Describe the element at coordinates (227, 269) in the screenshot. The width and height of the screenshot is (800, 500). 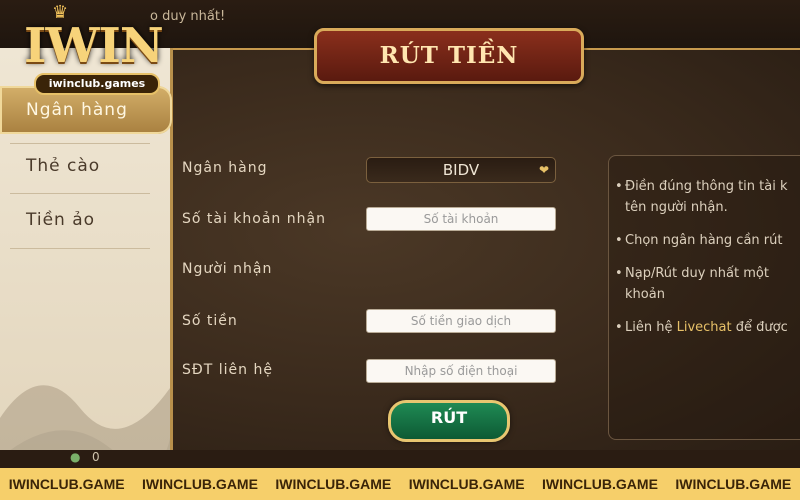
I see `receiver-label: Người nhận` at that location.